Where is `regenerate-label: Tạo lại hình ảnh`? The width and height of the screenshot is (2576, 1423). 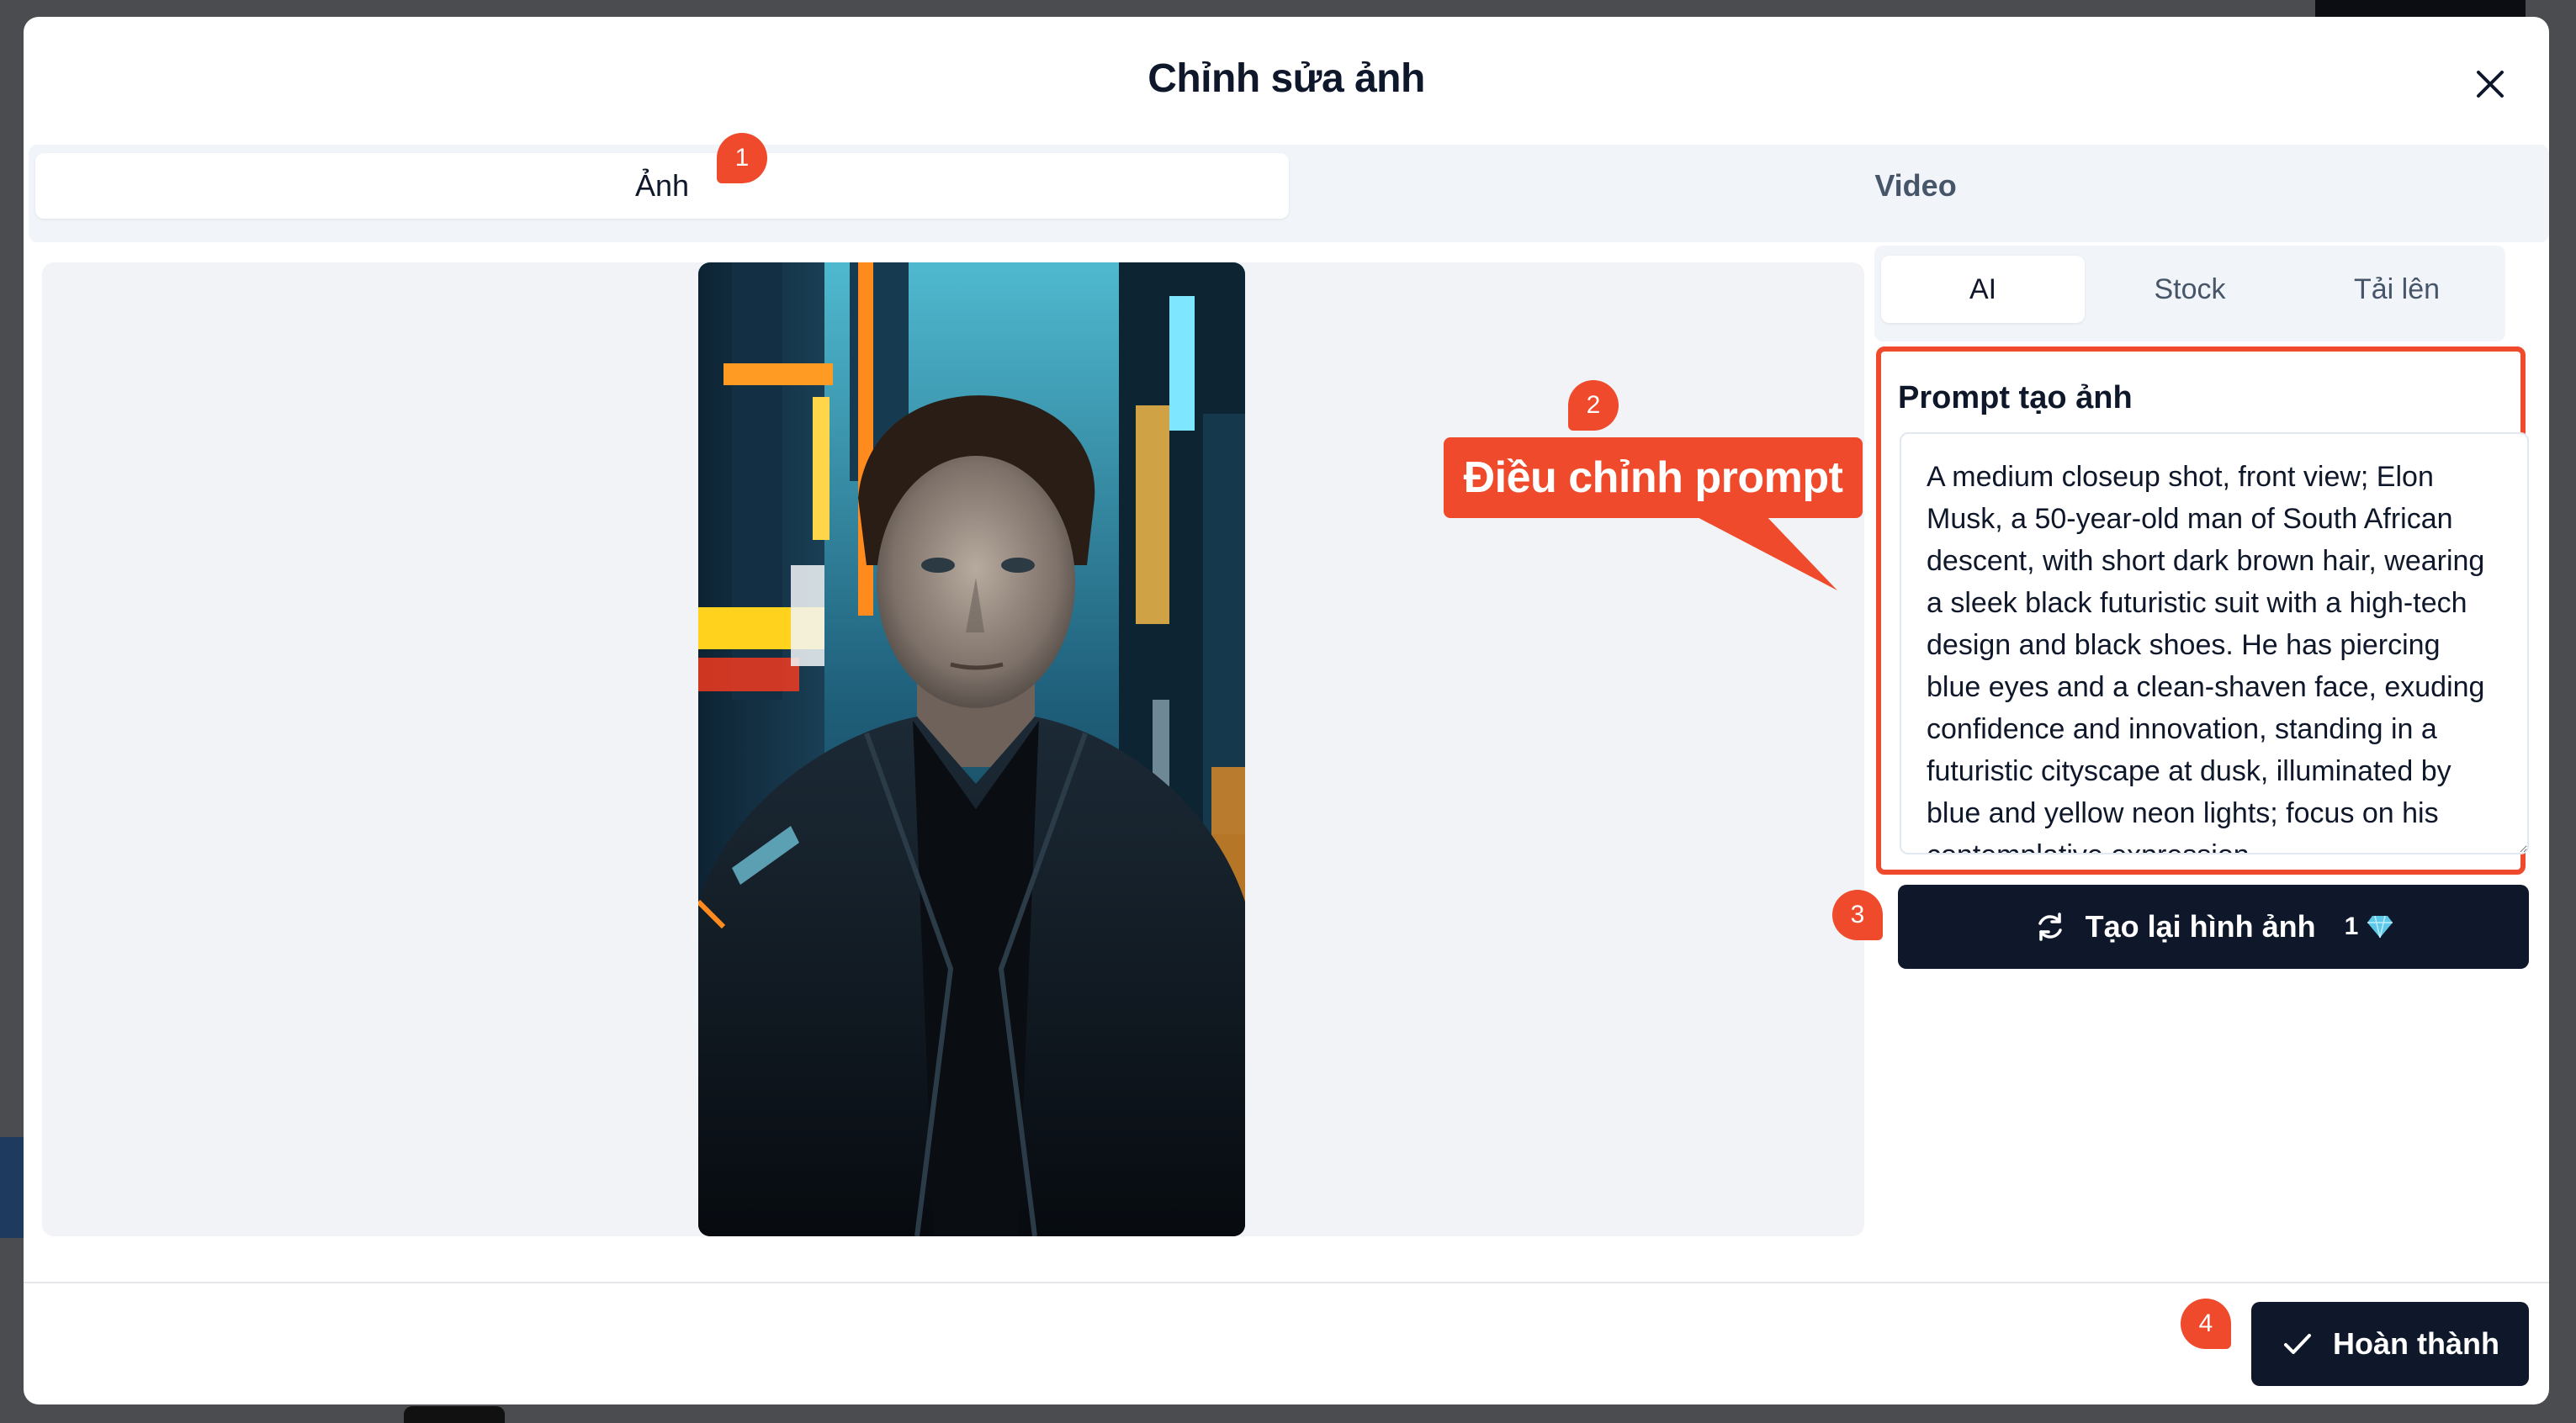
regenerate-label: Tạo lại hình ảnh is located at coordinates (2200, 926).